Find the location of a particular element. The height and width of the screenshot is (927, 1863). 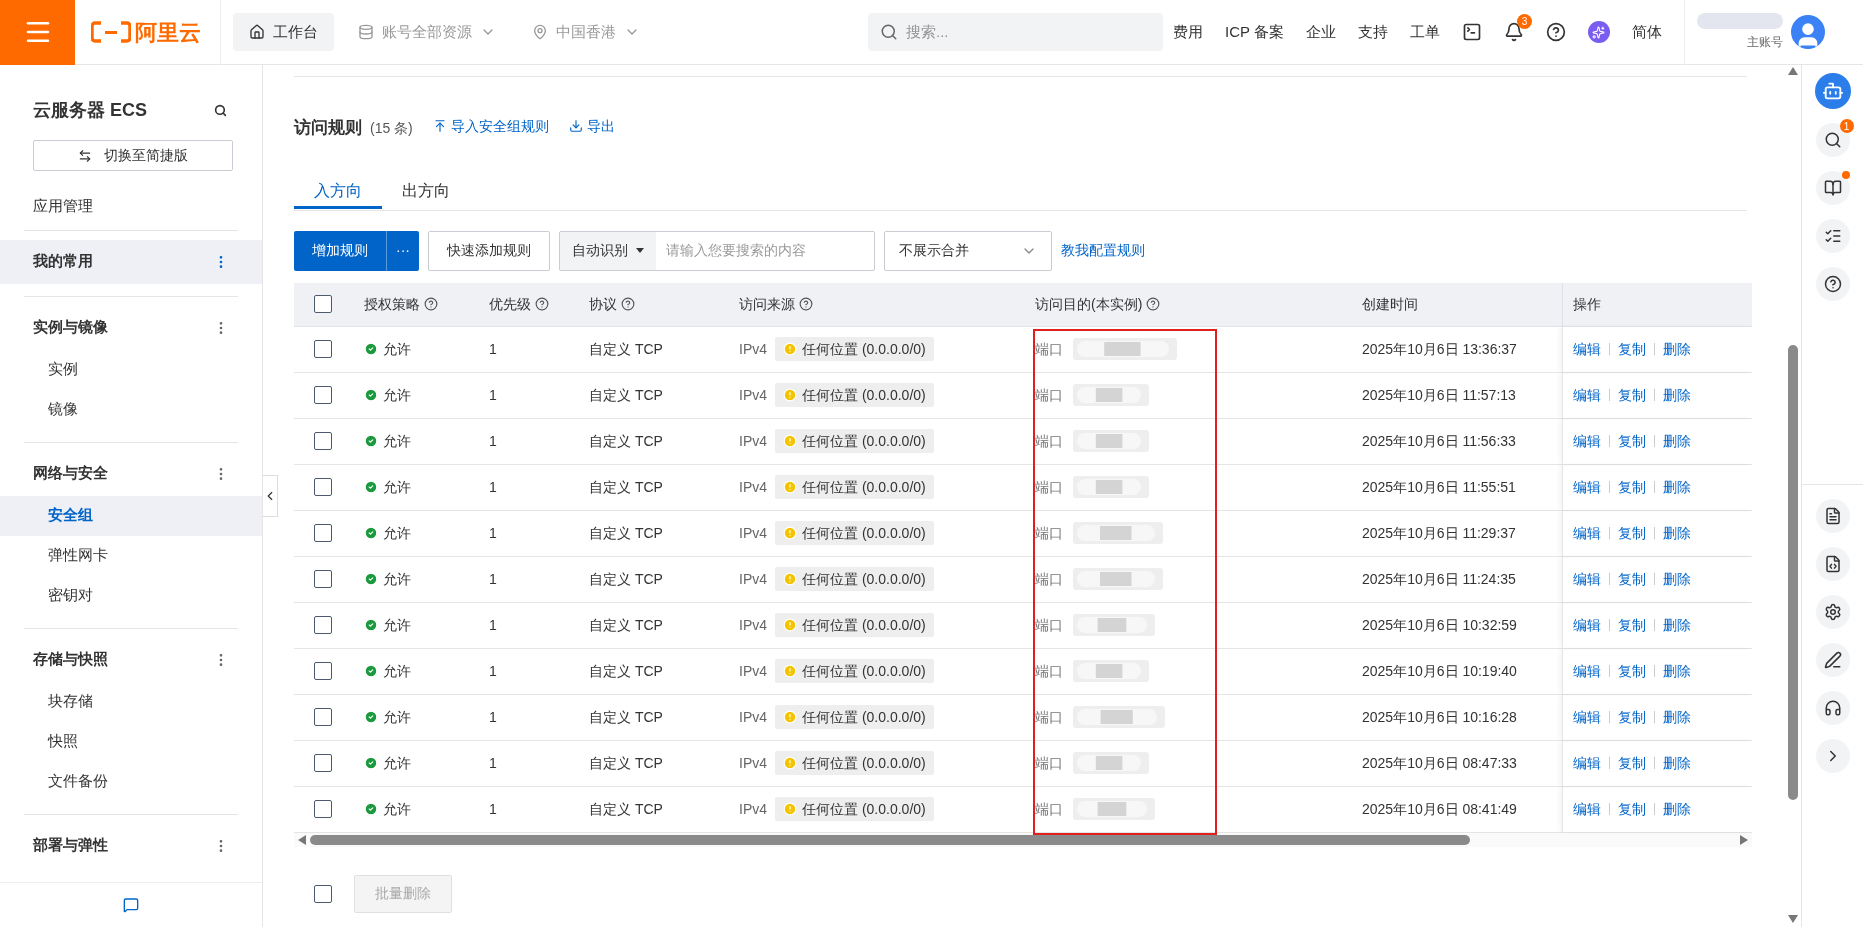

api-icon is located at coordinates (1832, 564).